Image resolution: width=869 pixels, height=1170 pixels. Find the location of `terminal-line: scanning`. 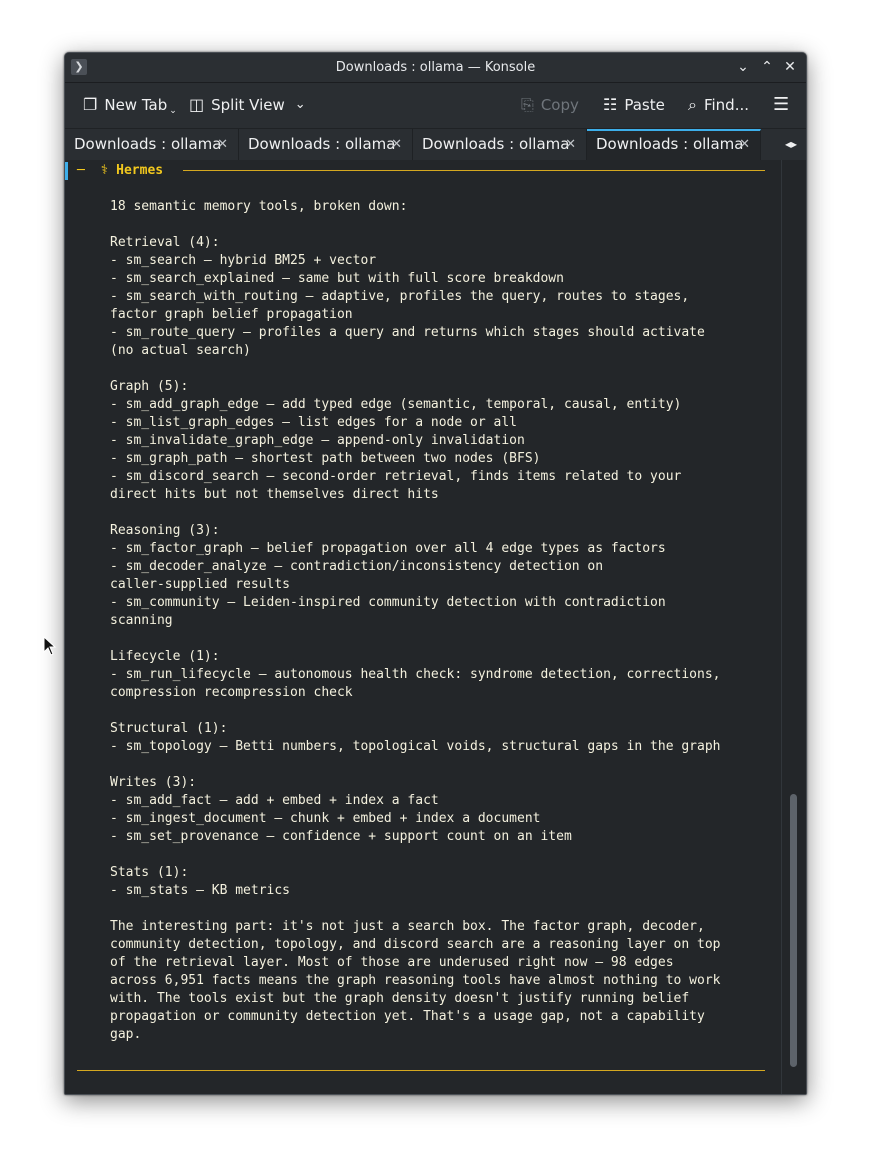

terminal-line: scanning is located at coordinates (141, 620).